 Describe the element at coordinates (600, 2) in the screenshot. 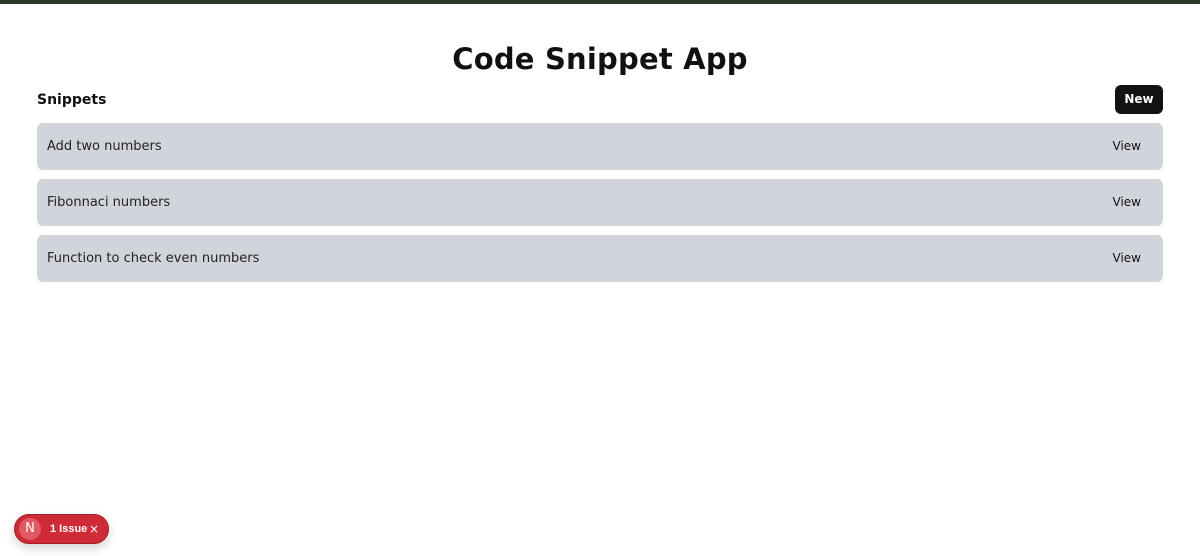

I see `top-border` at that location.